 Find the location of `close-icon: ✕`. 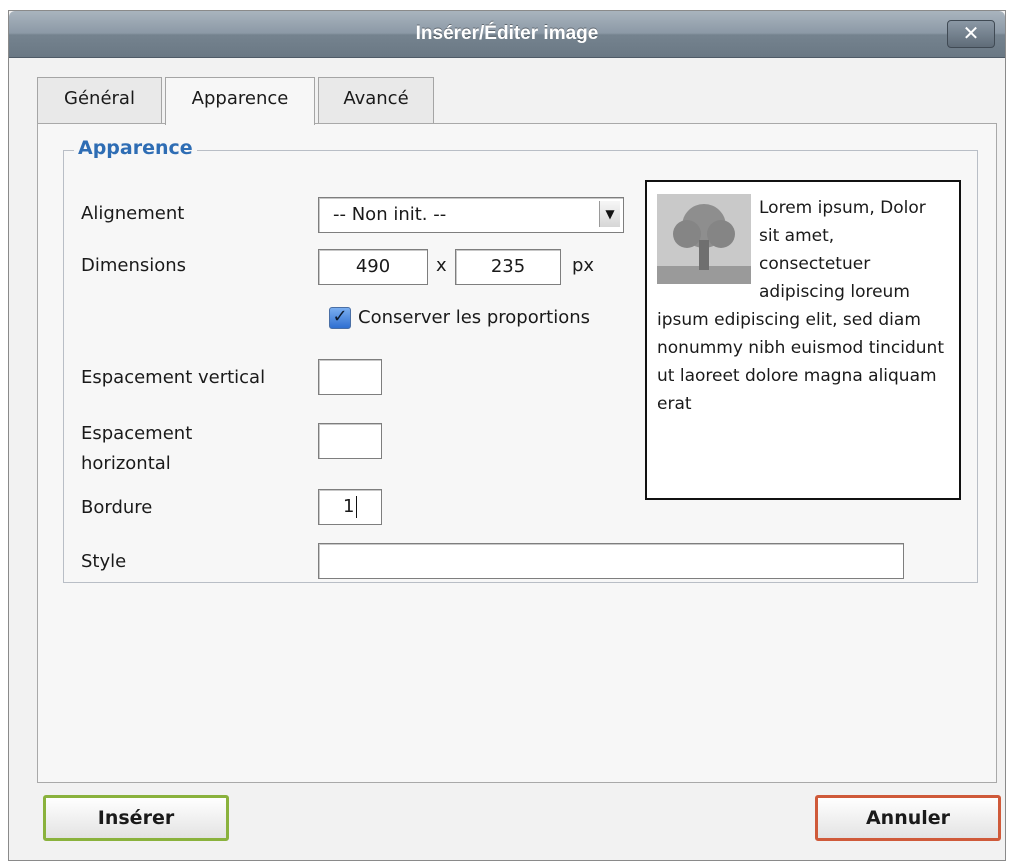

close-icon: ✕ is located at coordinates (971, 33).